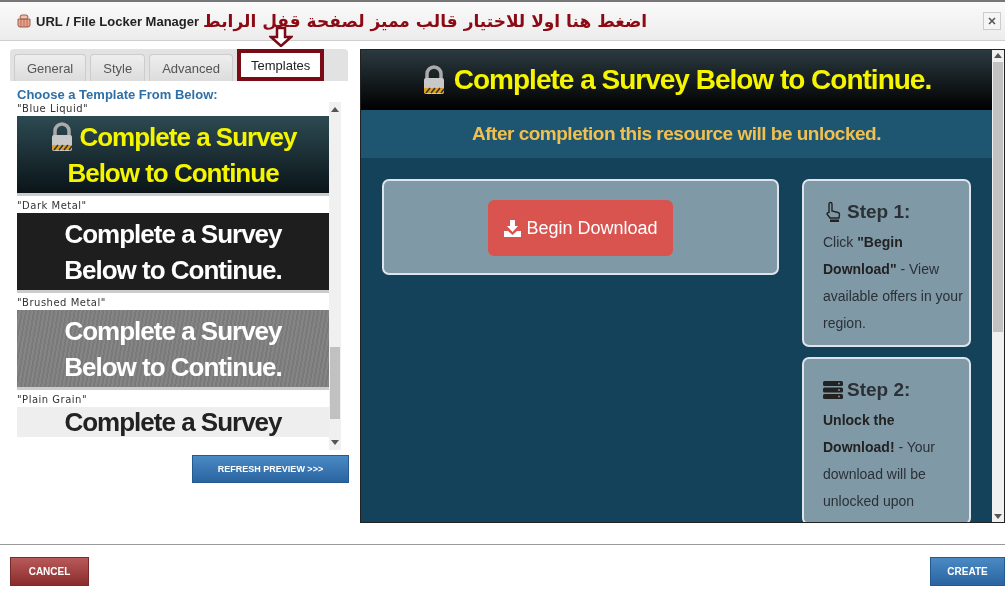  I want to click on step-text: Unlock the Download! - Your download will be unlocked upon, so click(880, 461).